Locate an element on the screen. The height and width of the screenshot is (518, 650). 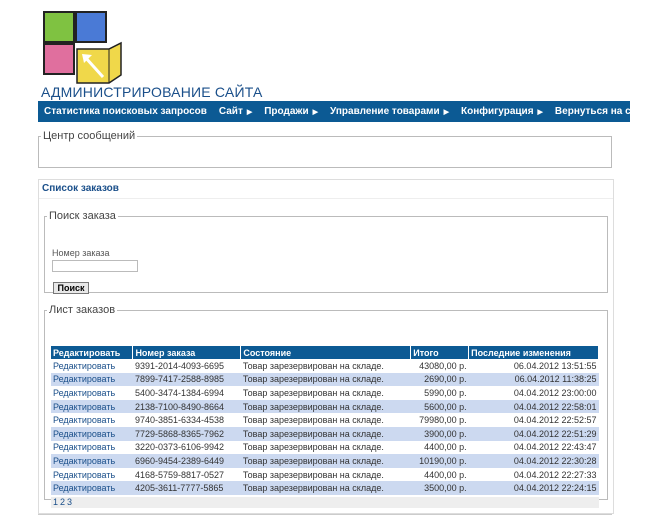
order-last-modified: 04.04.2012 23:00:00 is located at coordinates (533, 393).